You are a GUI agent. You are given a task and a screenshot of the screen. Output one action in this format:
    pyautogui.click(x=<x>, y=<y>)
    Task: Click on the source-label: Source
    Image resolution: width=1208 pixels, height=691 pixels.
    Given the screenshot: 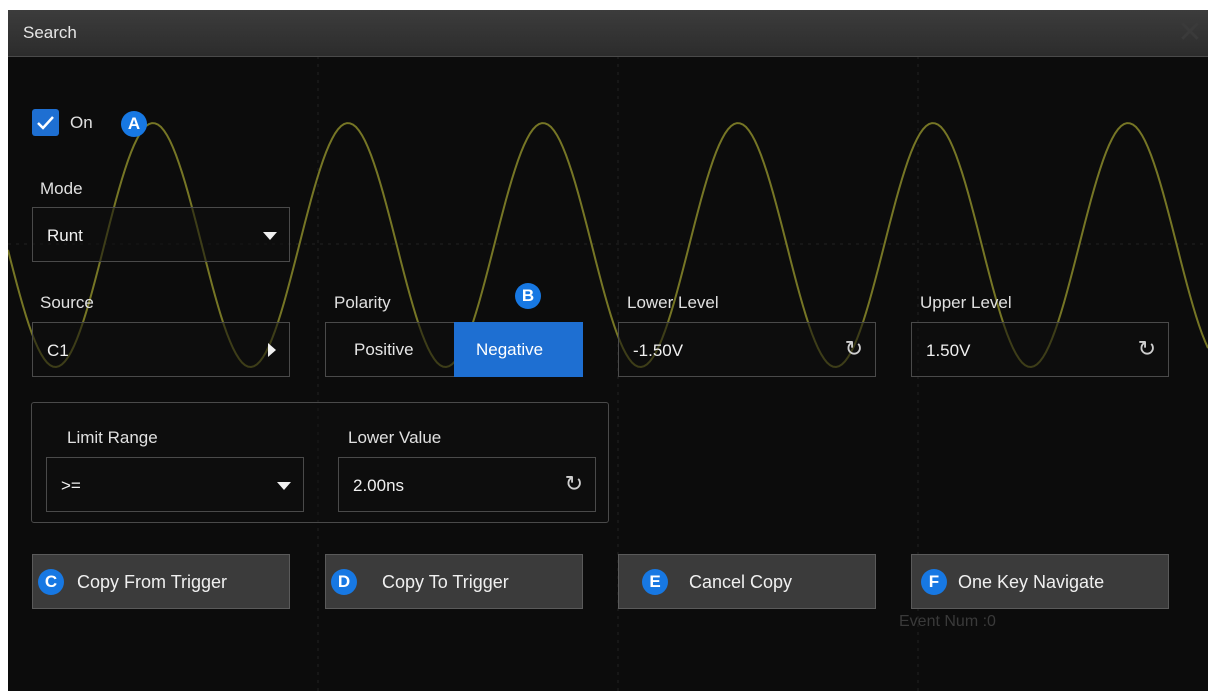 What is the action you would take?
    pyautogui.click(x=67, y=302)
    